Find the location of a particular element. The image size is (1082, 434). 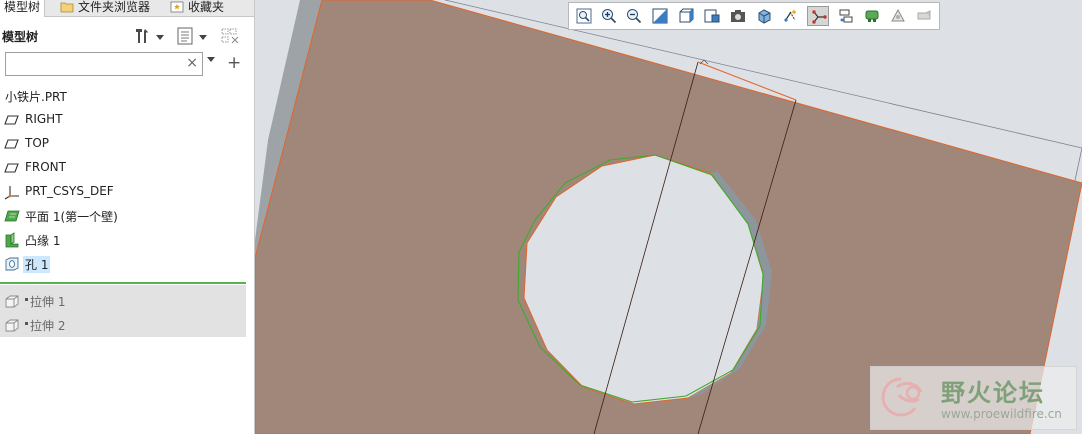

tab-folder-browser: 文件夹浏览器 is located at coordinates (105, 8).